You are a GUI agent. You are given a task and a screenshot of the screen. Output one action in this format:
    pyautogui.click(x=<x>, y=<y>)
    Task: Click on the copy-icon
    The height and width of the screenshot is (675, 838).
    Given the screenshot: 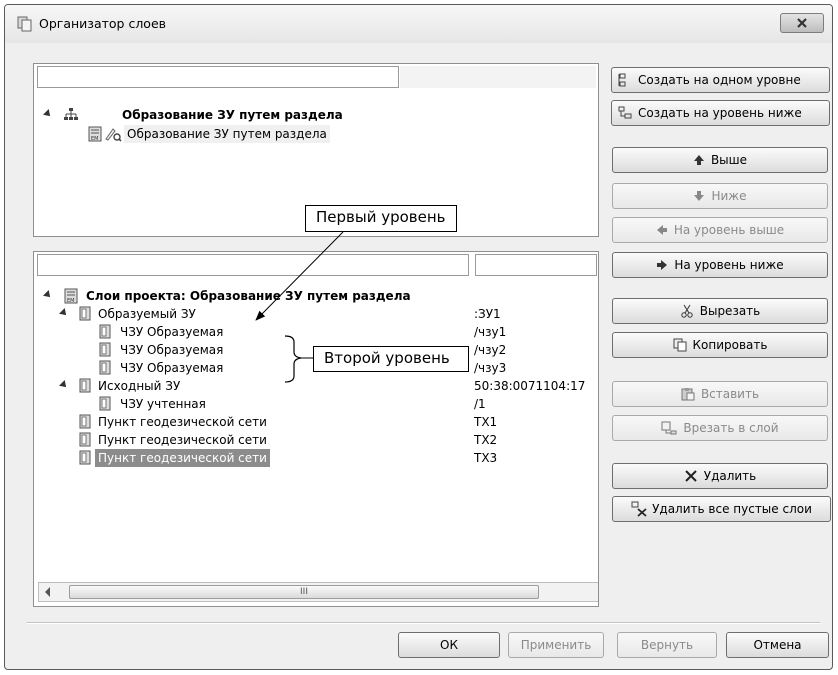 What is the action you would take?
    pyautogui.click(x=680, y=345)
    